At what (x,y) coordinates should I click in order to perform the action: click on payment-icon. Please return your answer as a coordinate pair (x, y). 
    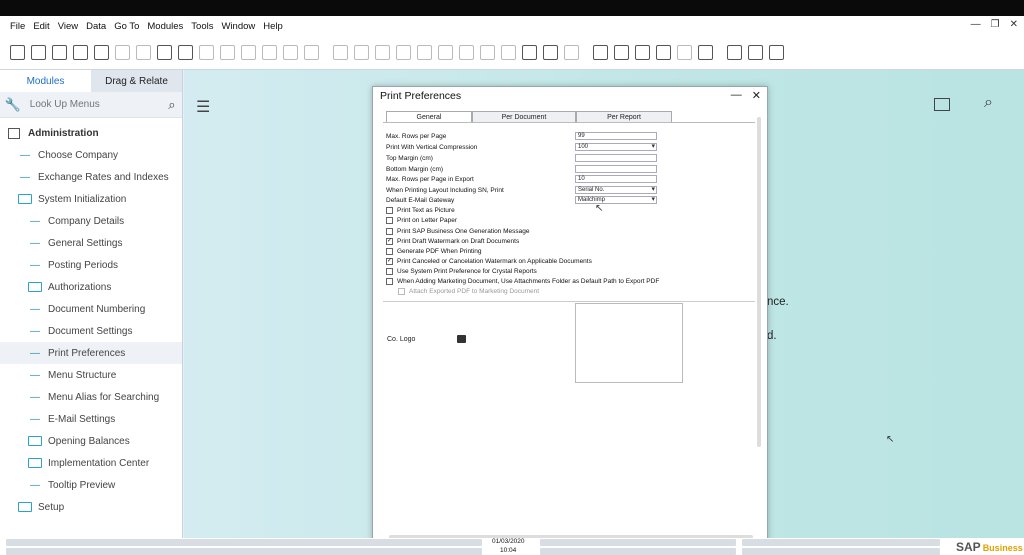
    Looking at the image, I should click on (424, 52).